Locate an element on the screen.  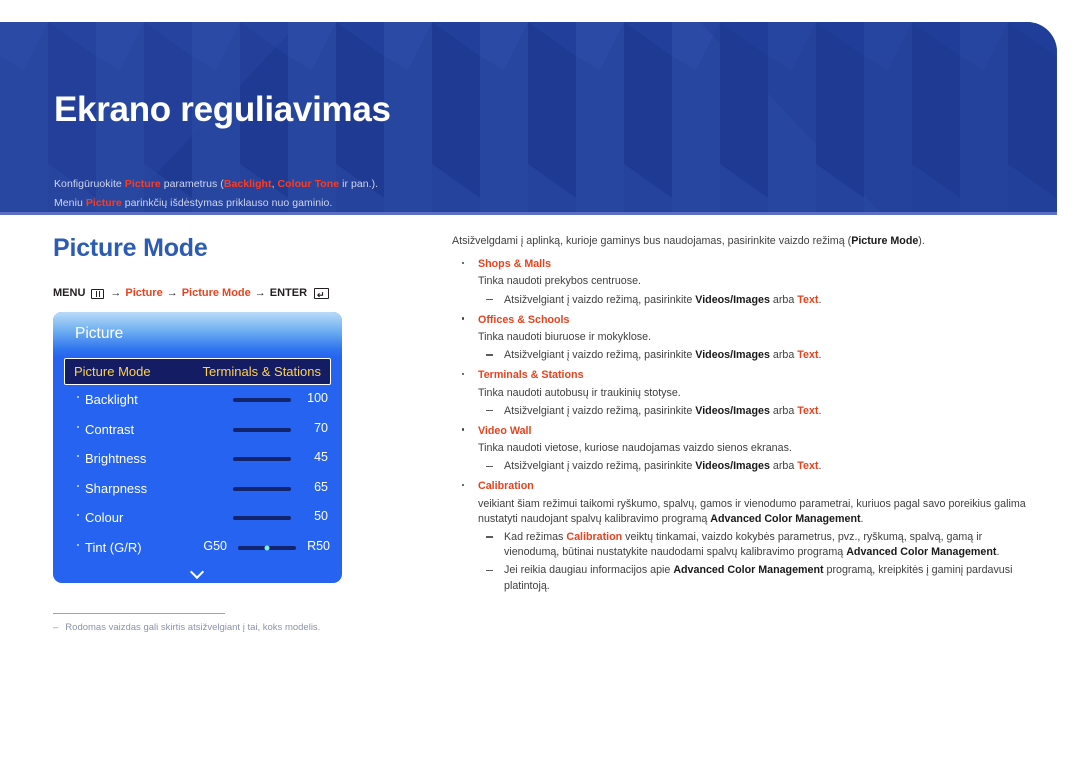
content-item-title: Terminals & Stations is located at coordinates (531, 375).